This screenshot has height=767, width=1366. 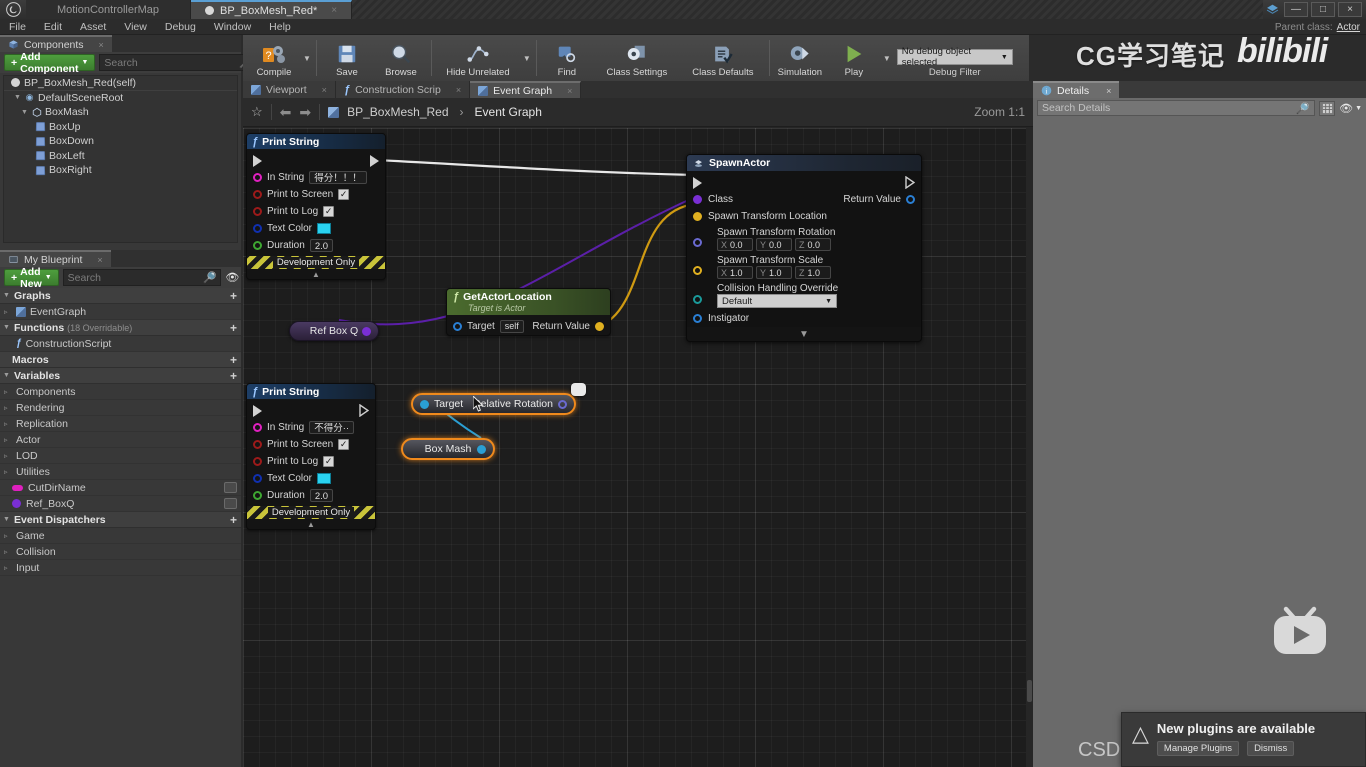 I want to click on tab-viewport: Viewport ×, so click(x=289, y=89).